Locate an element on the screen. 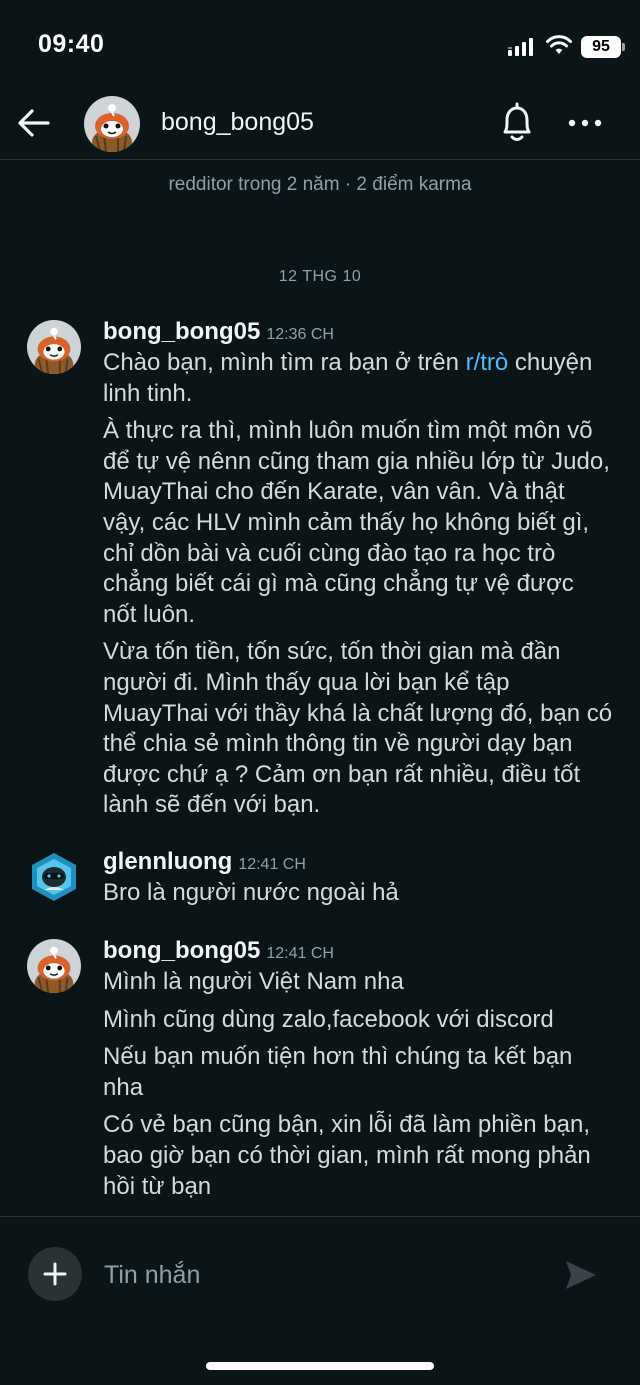 Image resolution: width=640 pixels, height=1385 pixels. plus-icon is located at coordinates (55, 1274).